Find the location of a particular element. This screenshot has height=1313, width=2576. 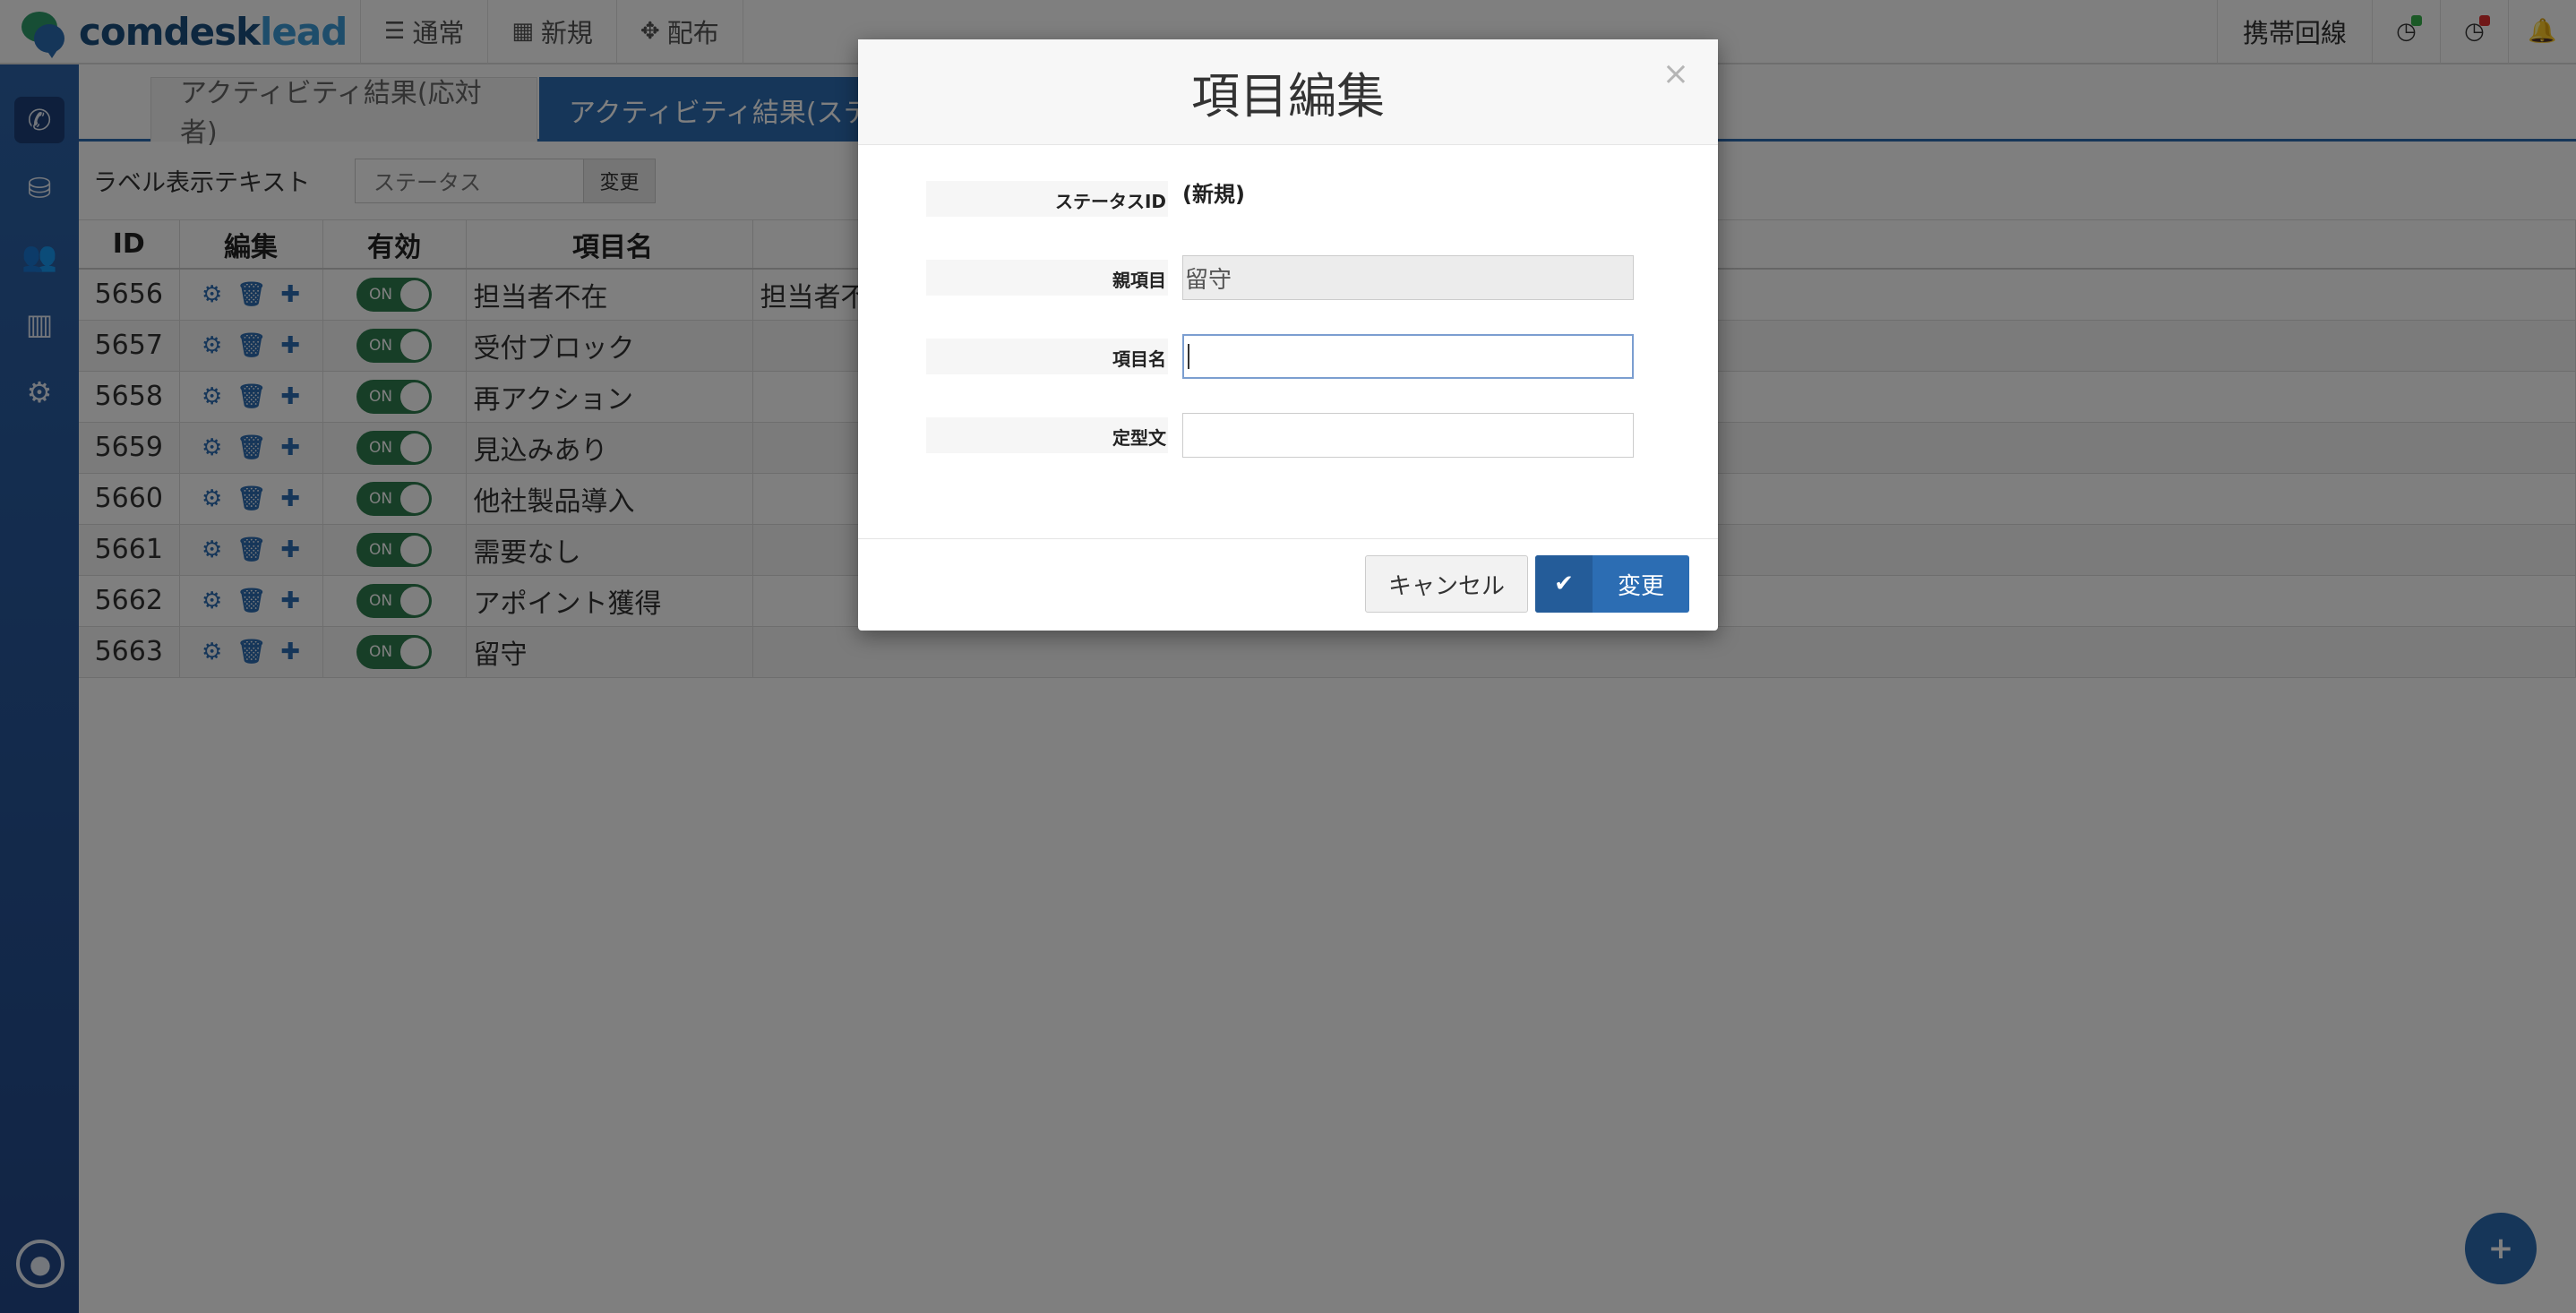

field-template: 定型文 is located at coordinates (1322, 435).